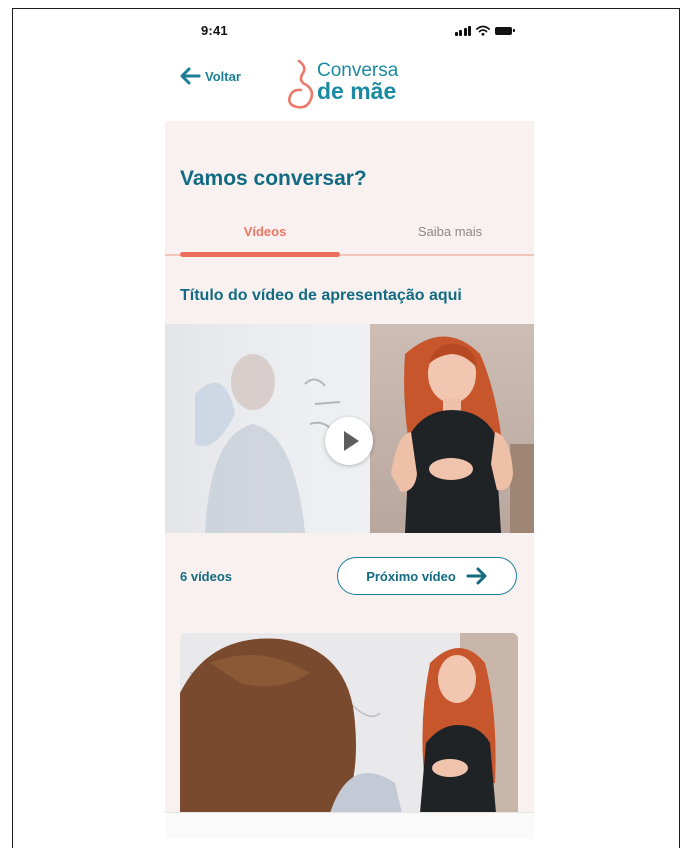 Image resolution: width=690 pixels, height=848 pixels. Describe the element at coordinates (321, 295) in the screenshot. I see `featured-video-title: Título do vídeo de apresentação aqui` at that location.